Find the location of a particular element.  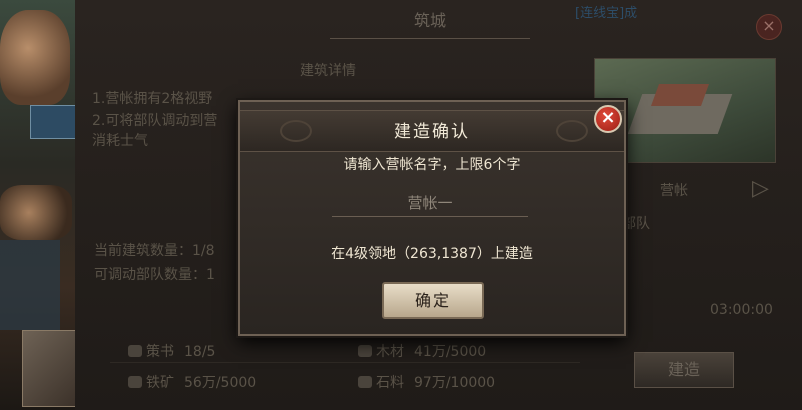

resource-label: 策书 is located at coordinates (160, 352).